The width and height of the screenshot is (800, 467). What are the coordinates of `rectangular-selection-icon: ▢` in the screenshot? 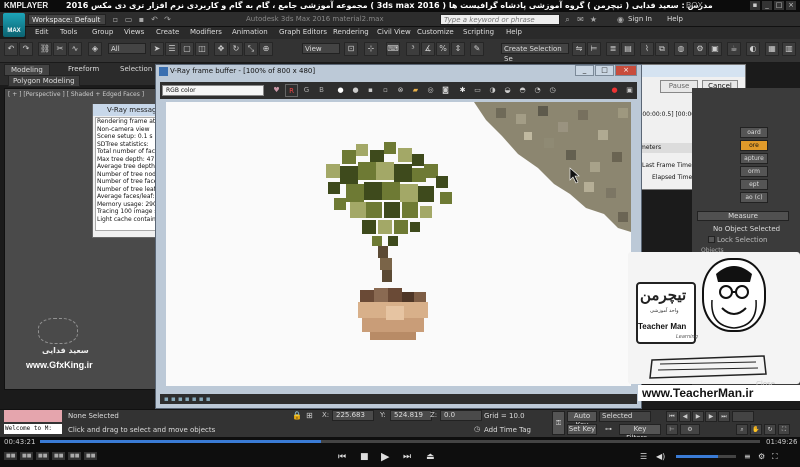 It's located at (187, 49).